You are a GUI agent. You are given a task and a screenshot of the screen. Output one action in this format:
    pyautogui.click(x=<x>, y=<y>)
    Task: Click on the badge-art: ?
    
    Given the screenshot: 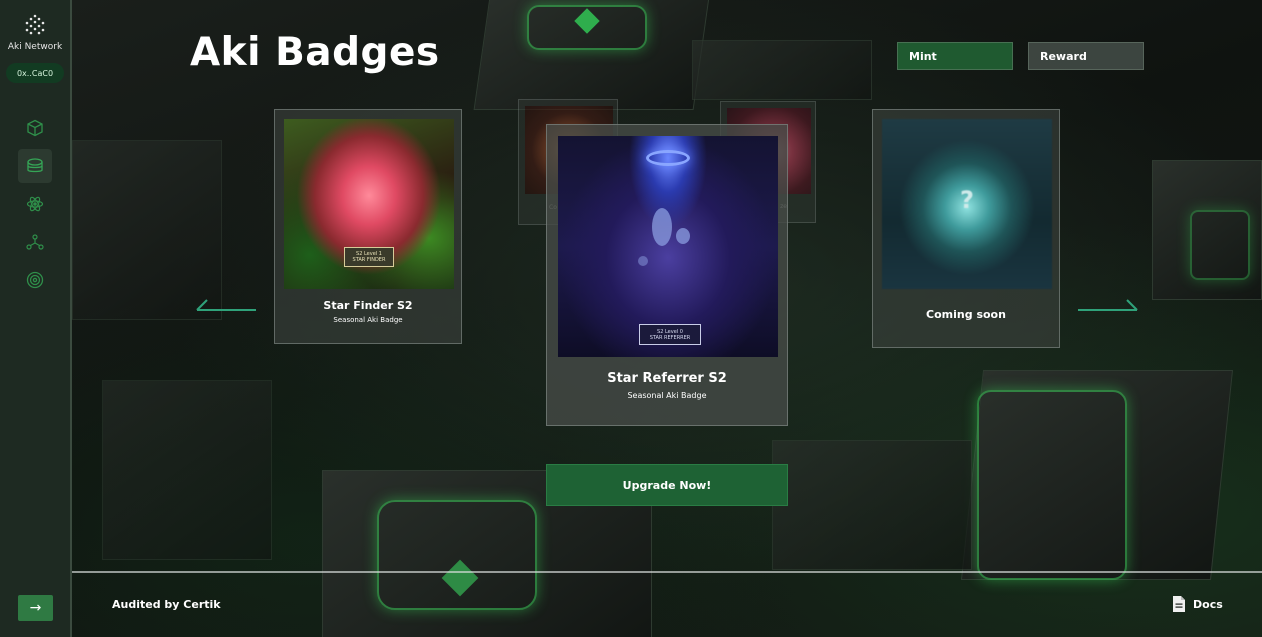 What is the action you would take?
    pyautogui.click(x=967, y=204)
    